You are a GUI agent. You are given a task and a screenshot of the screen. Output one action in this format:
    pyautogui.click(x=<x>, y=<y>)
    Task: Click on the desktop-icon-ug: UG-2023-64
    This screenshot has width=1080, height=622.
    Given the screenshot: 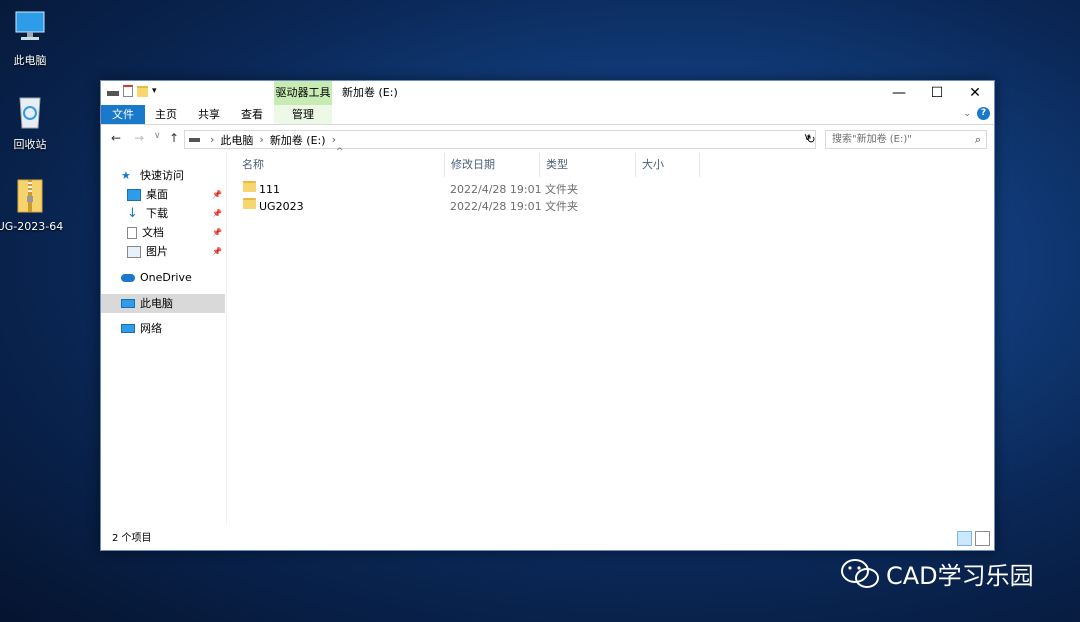 What is the action you would take?
    pyautogui.click(x=32, y=204)
    